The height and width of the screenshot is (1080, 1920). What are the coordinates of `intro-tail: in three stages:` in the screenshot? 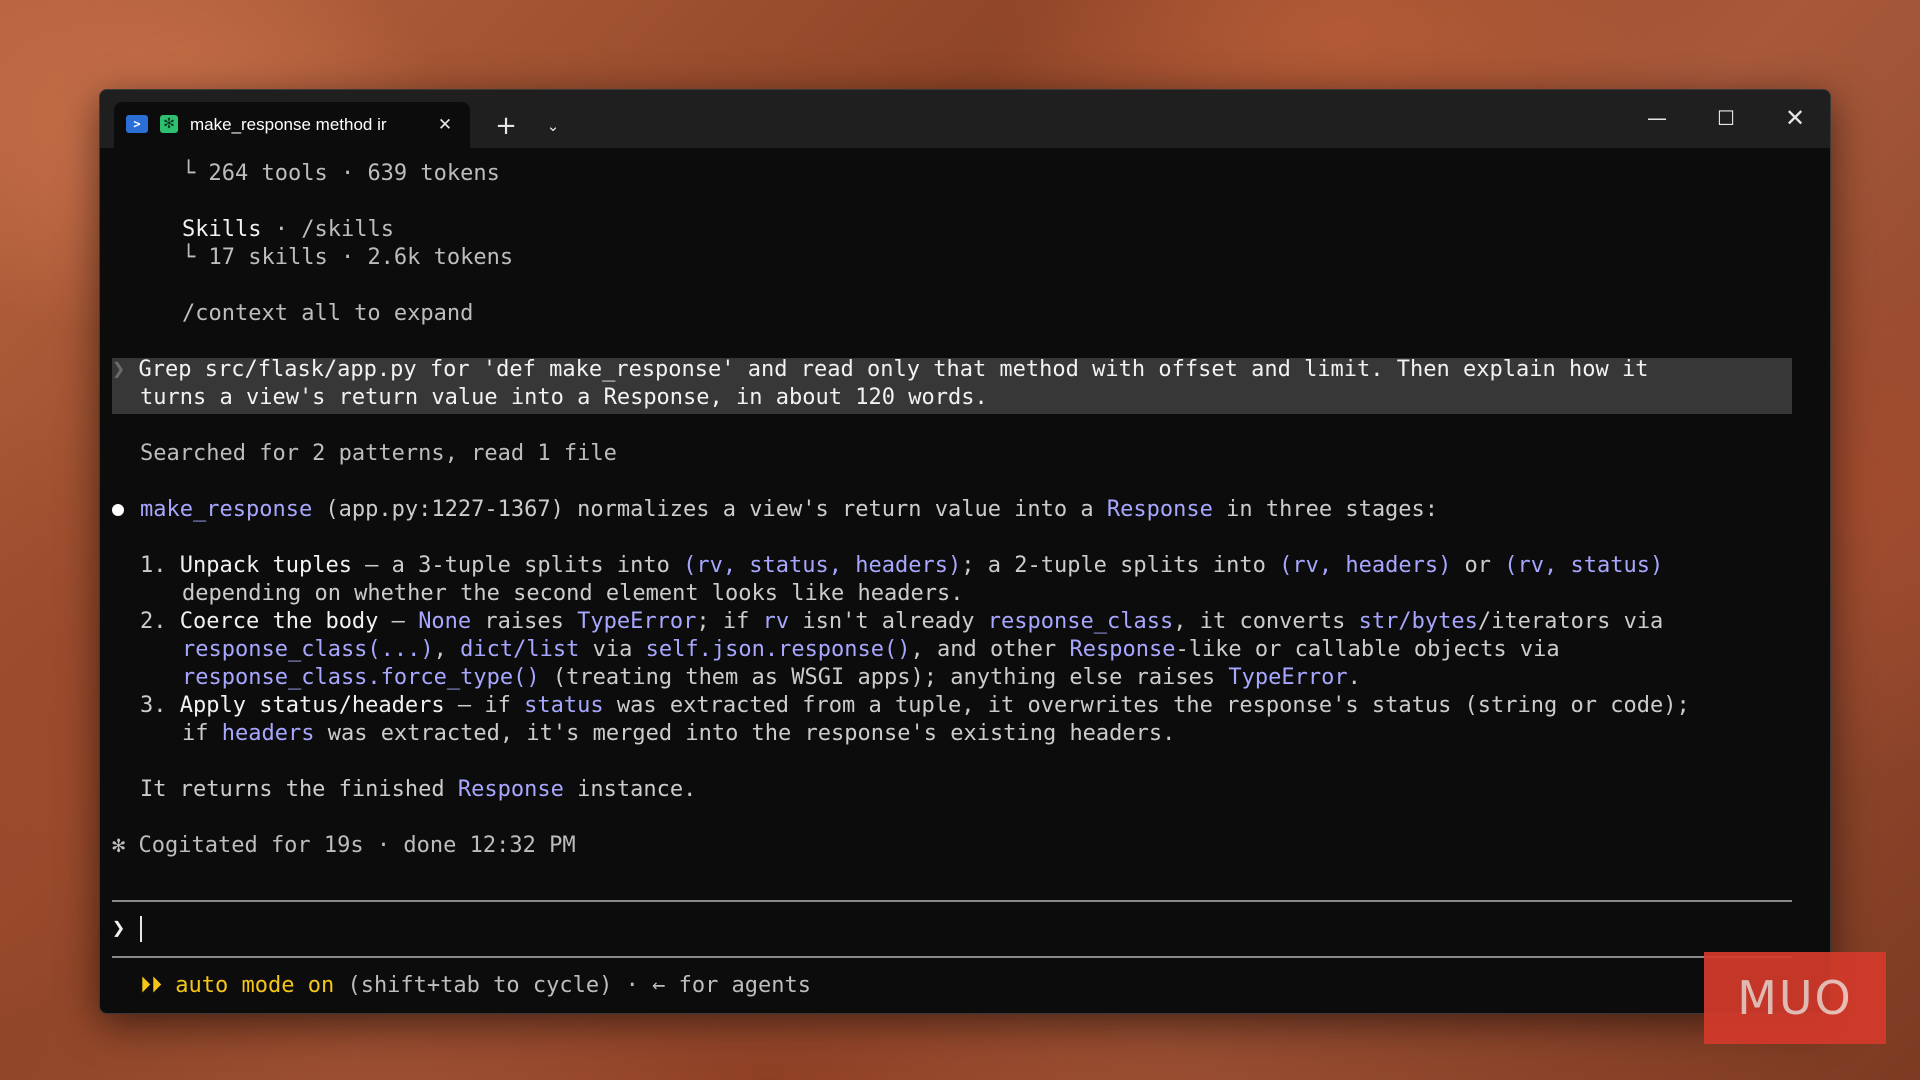 It's located at (1325, 509).